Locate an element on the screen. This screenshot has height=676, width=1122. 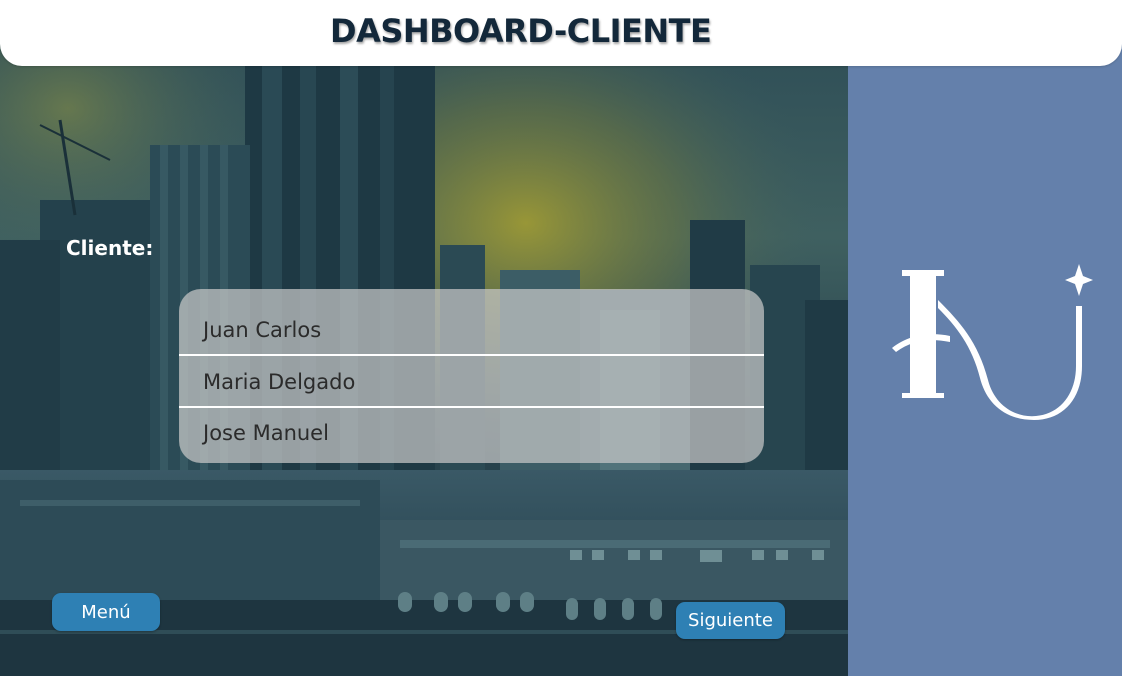
list-divider is located at coordinates (471, 355).